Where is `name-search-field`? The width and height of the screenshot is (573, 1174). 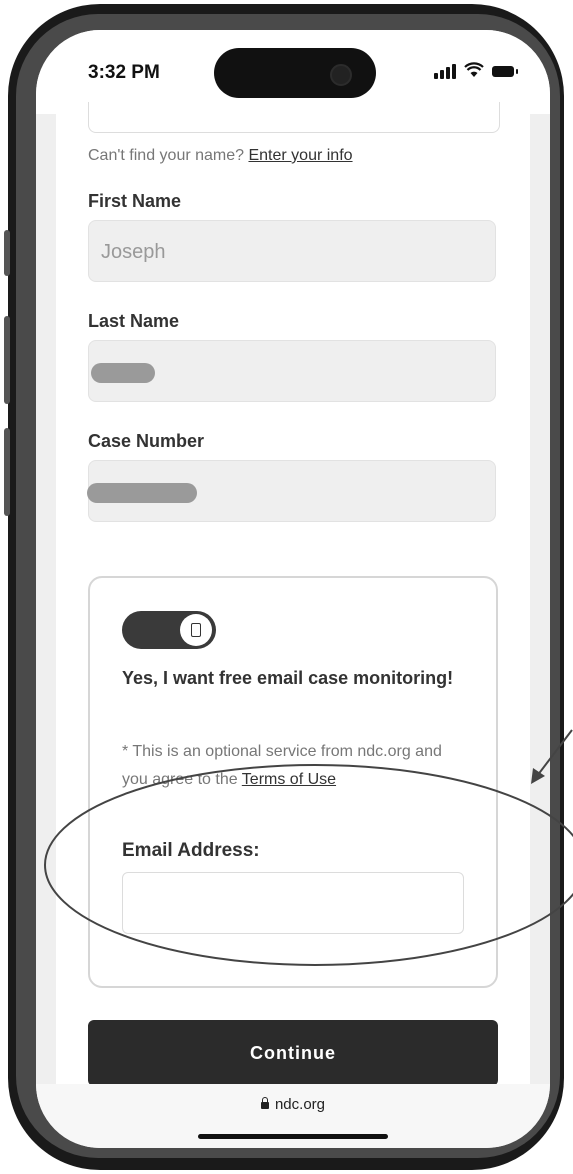
name-search-field is located at coordinates (294, 117).